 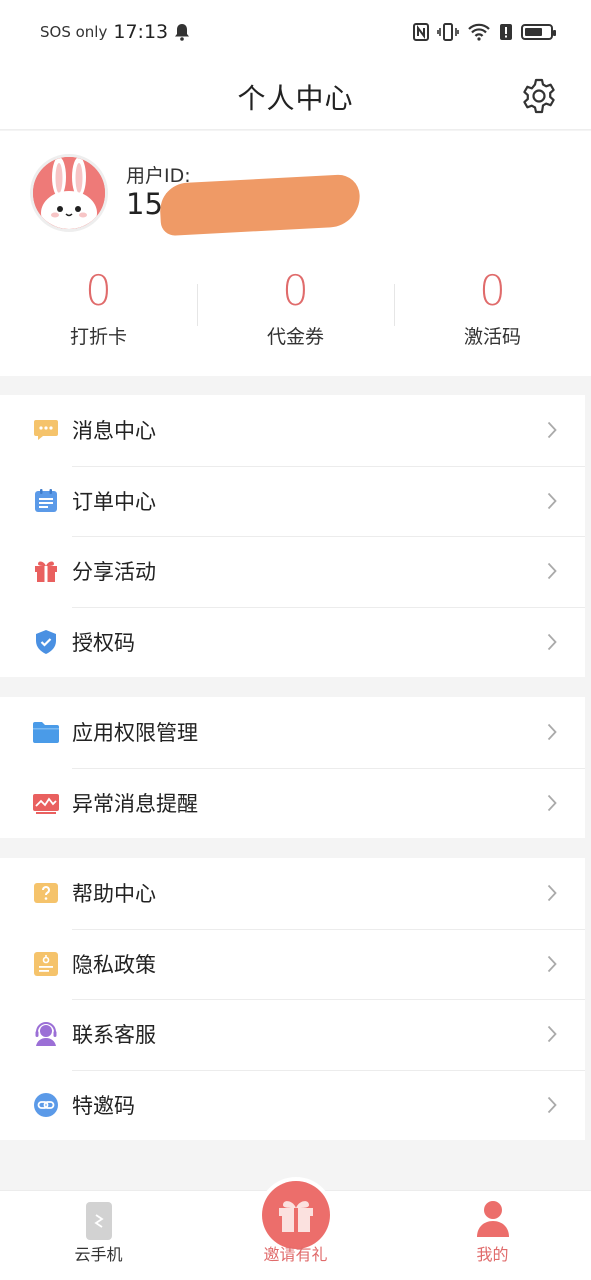 I want to click on avatar, so click(x=69, y=193).